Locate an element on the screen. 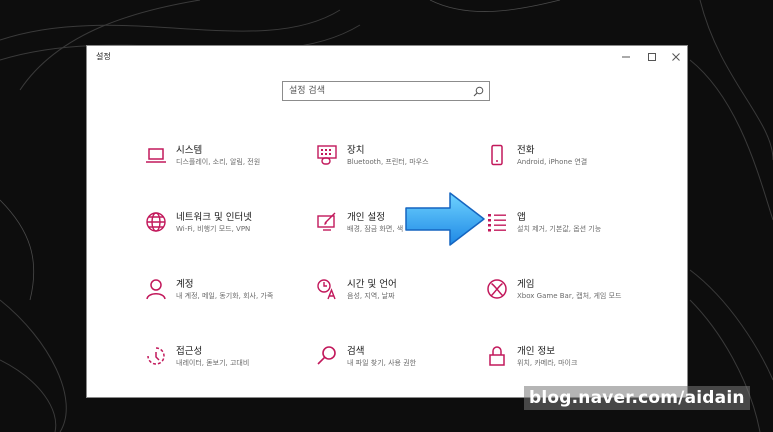 The width and height of the screenshot is (773, 432). tile-privacy: 개인 정보 위치, 카메라, 마이크 is located at coordinates (571, 367).